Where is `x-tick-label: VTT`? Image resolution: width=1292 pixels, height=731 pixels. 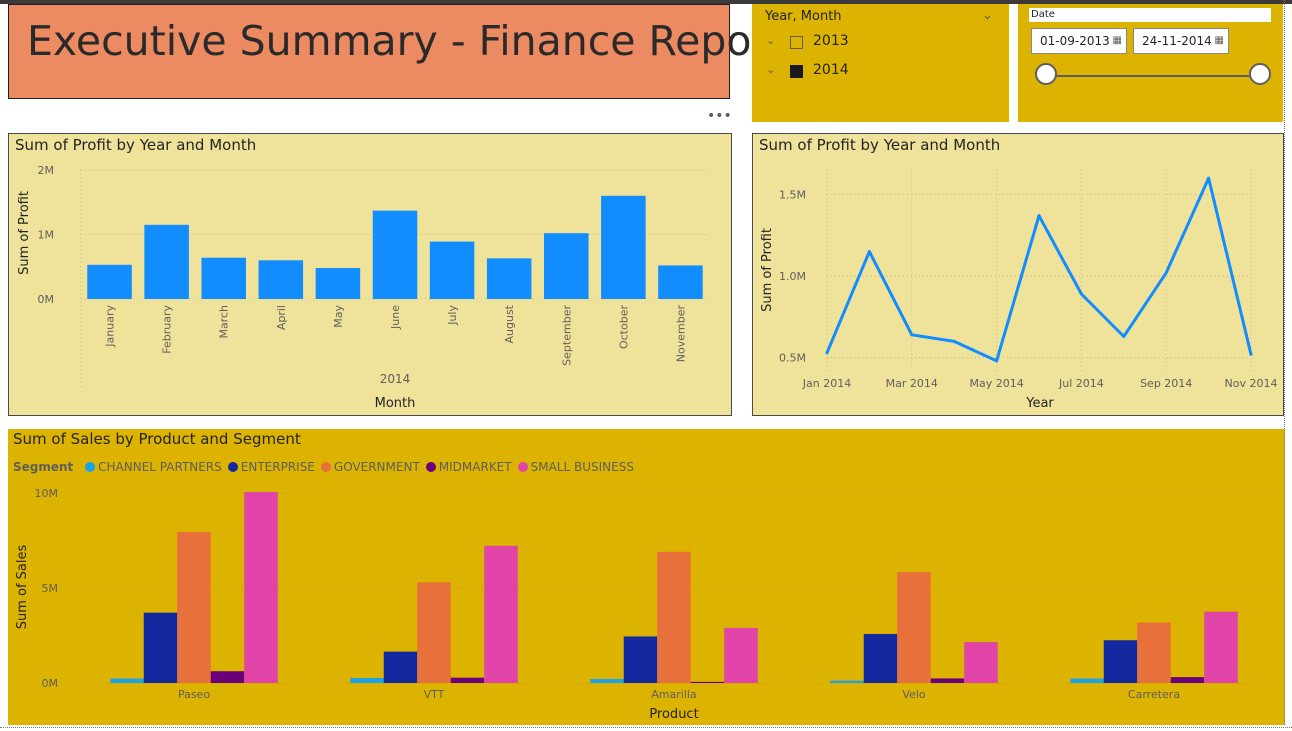 x-tick-label: VTT is located at coordinates (434, 694).